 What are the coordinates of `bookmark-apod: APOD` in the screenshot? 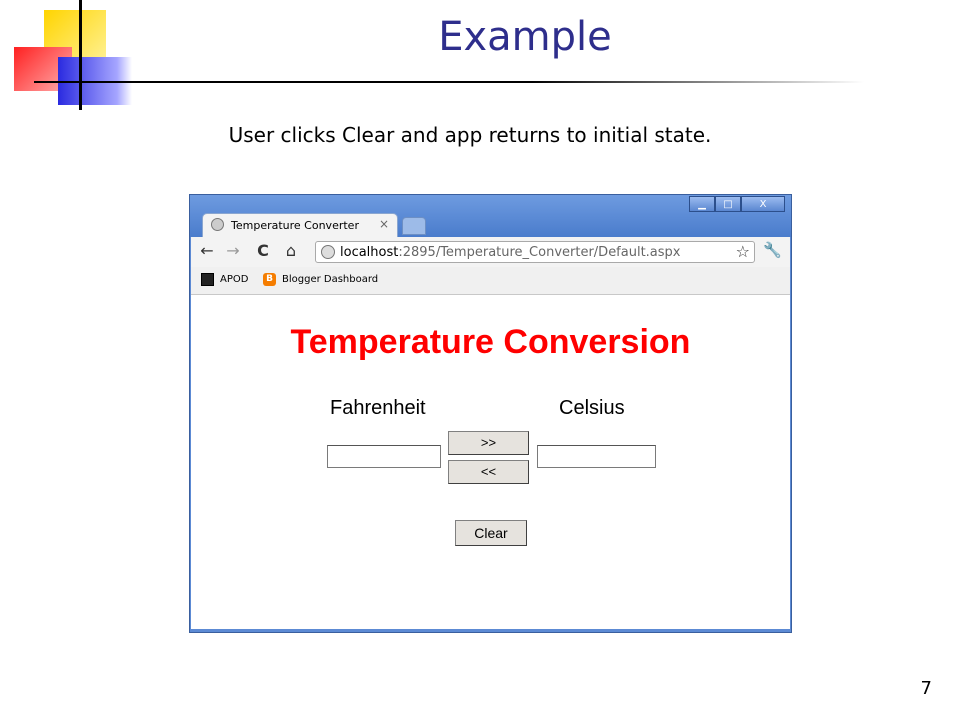 It's located at (224, 279).